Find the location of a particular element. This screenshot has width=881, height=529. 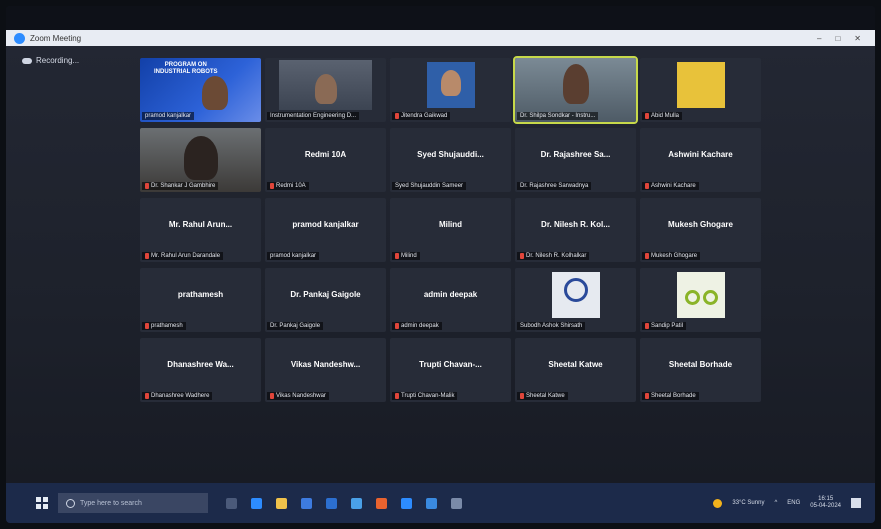

mail-icon is located at coordinates (331, 503).